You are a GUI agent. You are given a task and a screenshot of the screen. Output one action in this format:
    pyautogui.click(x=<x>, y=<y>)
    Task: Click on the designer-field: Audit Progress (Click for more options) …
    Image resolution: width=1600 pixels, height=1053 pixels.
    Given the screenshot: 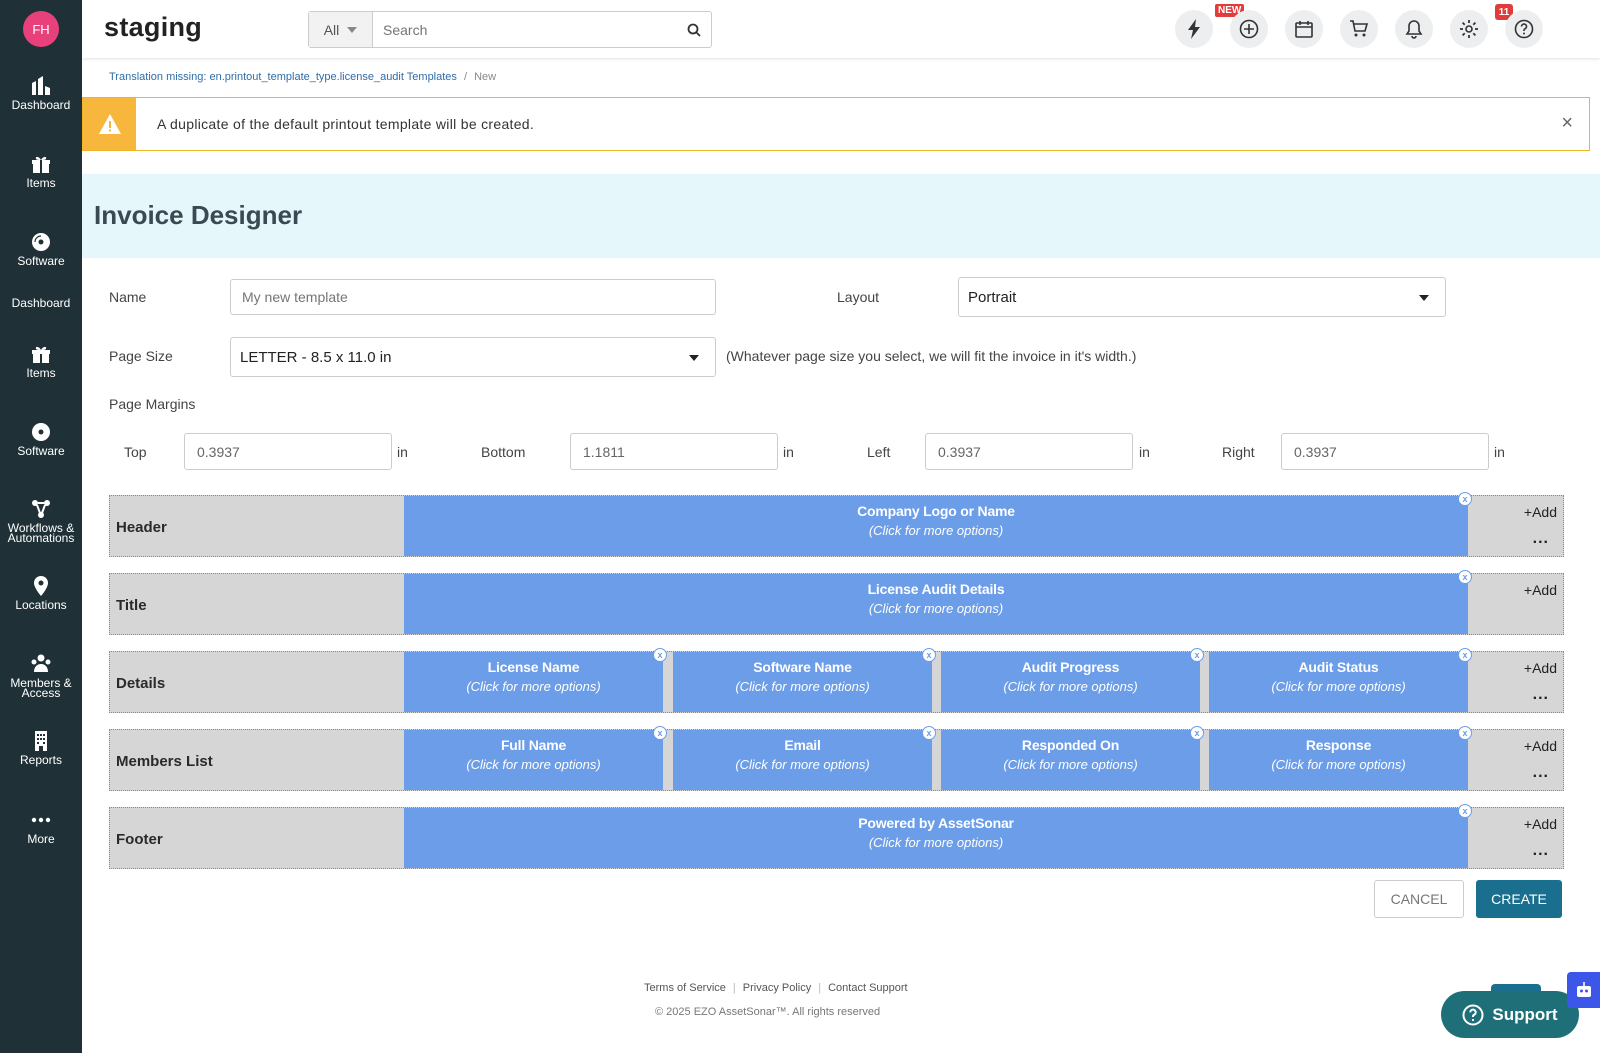 What is the action you would take?
    pyautogui.click(x=1072, y=680)
    